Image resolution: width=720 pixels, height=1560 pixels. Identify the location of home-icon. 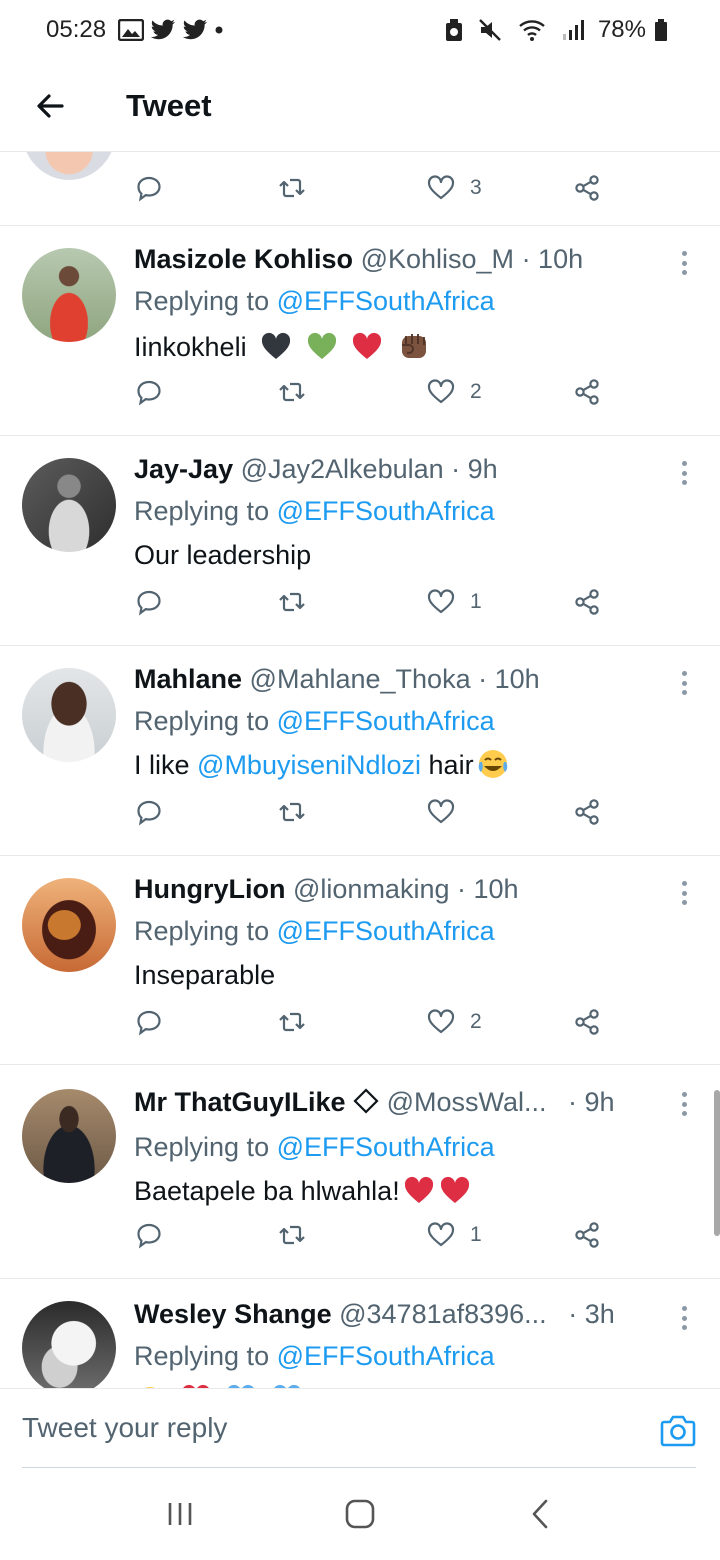
(360, 1514).